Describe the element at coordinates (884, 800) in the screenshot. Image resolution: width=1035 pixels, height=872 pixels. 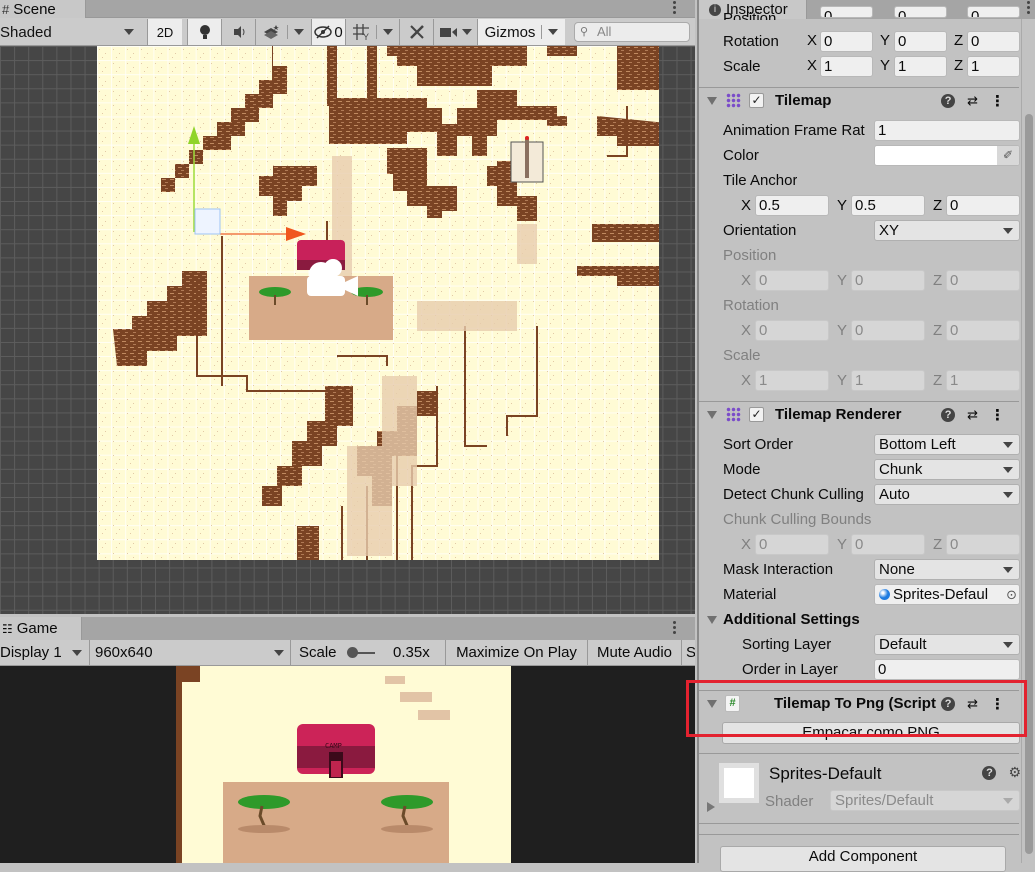
I see `shader-value: Sprites/Default` at that location.